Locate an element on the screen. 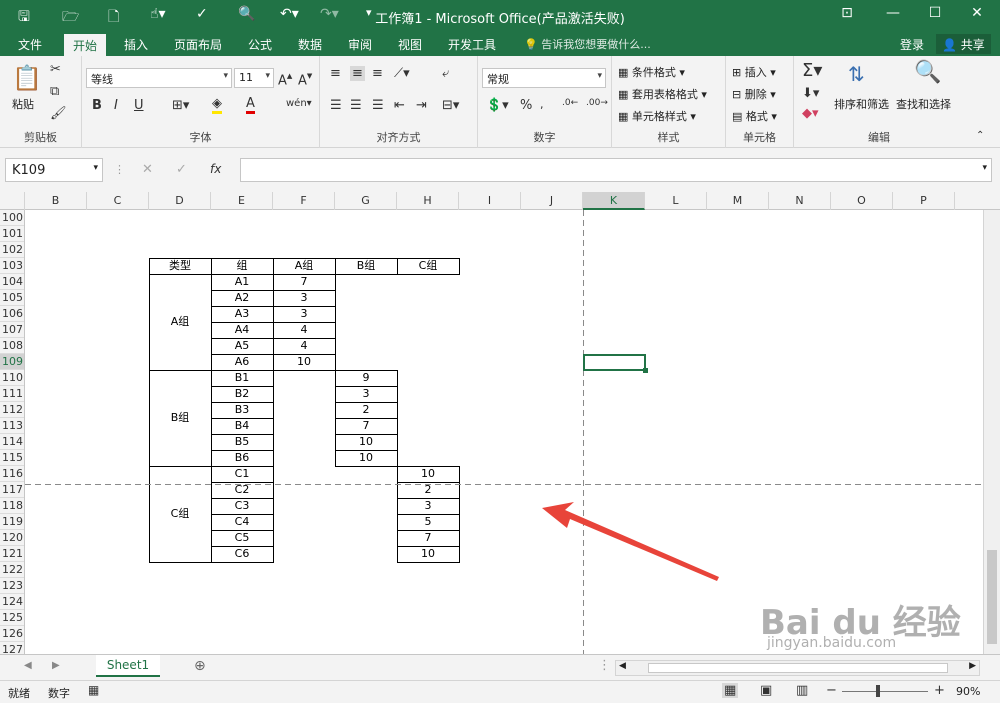 Image resolution: width=1000 pixels, height=703 pixels. row-header-101: 101 is located at coordinates (12, 234).